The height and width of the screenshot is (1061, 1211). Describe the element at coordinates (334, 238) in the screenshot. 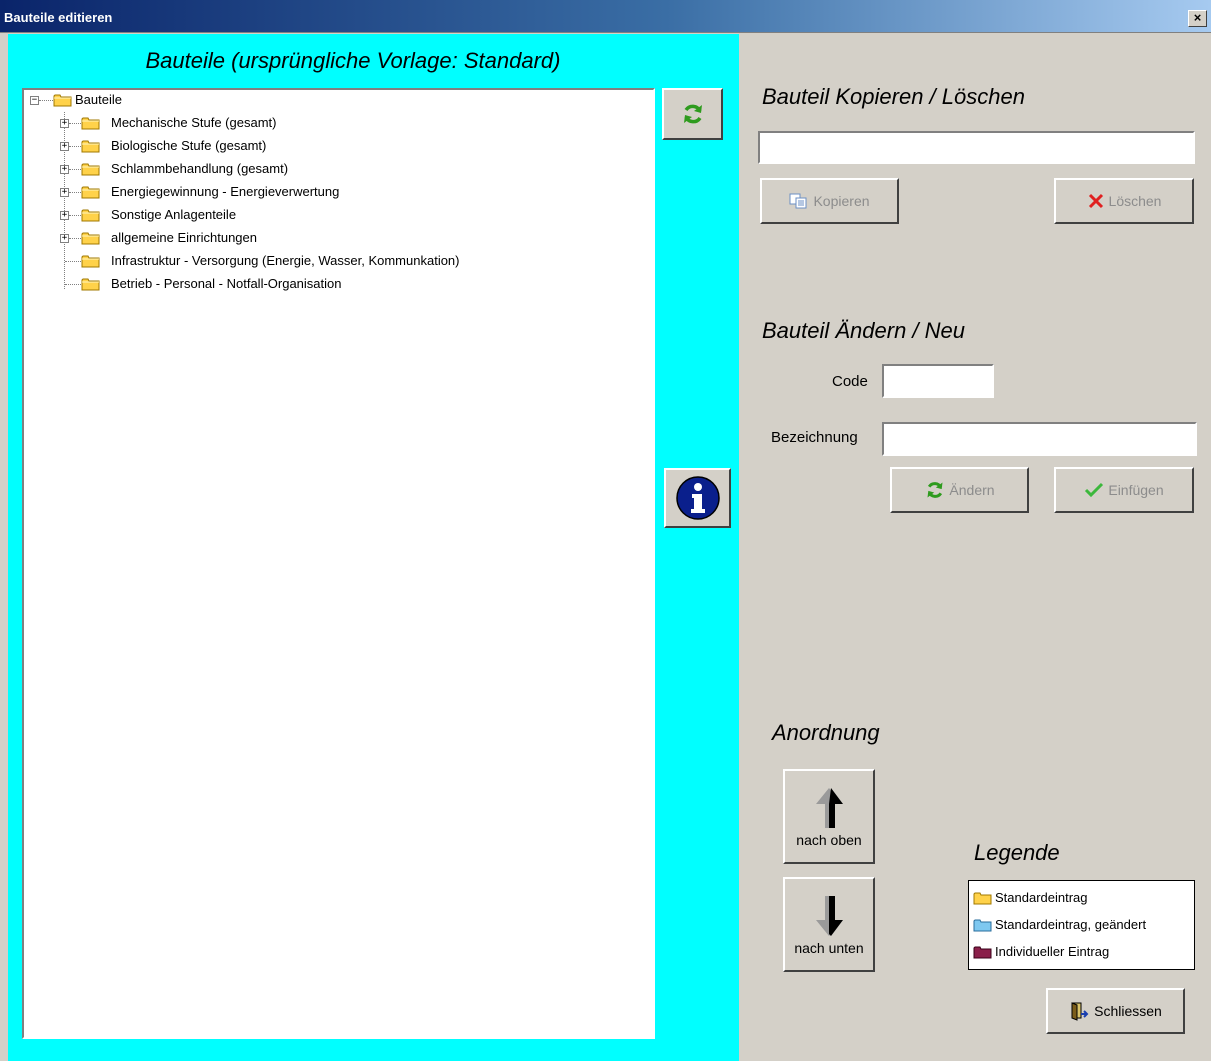

I see `tree-item: + allgemeine Einrichtungen` at that location.